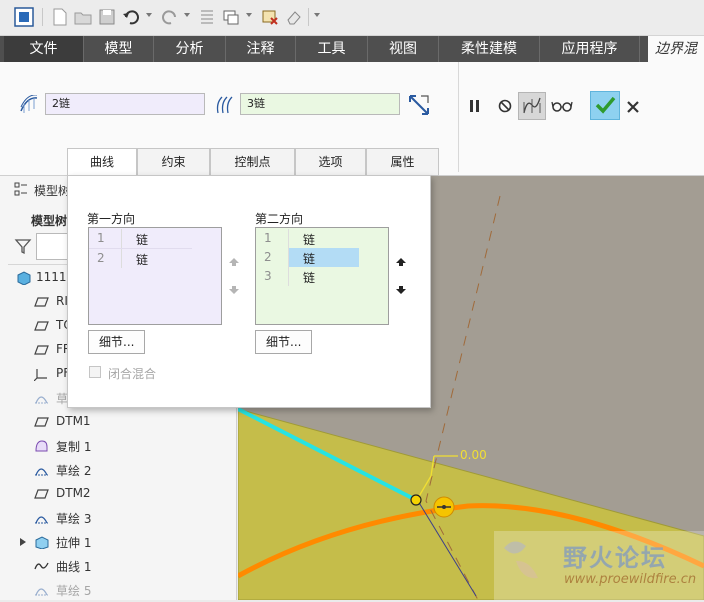 This screenshot has height=602, width=704. I want to click on flip-direction-icon, so click(419, 105).